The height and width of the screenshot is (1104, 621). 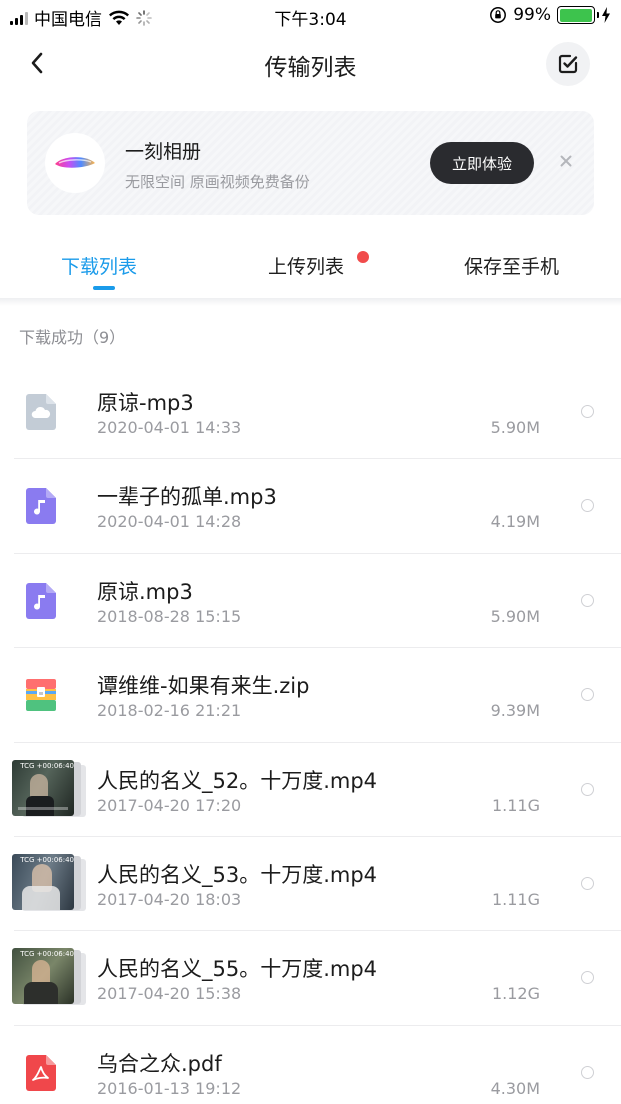 What do you see at coordinates (145, 591) in the screenshot?
I see `file-name: 原谅.mp3` at bounding box center [145, 591].